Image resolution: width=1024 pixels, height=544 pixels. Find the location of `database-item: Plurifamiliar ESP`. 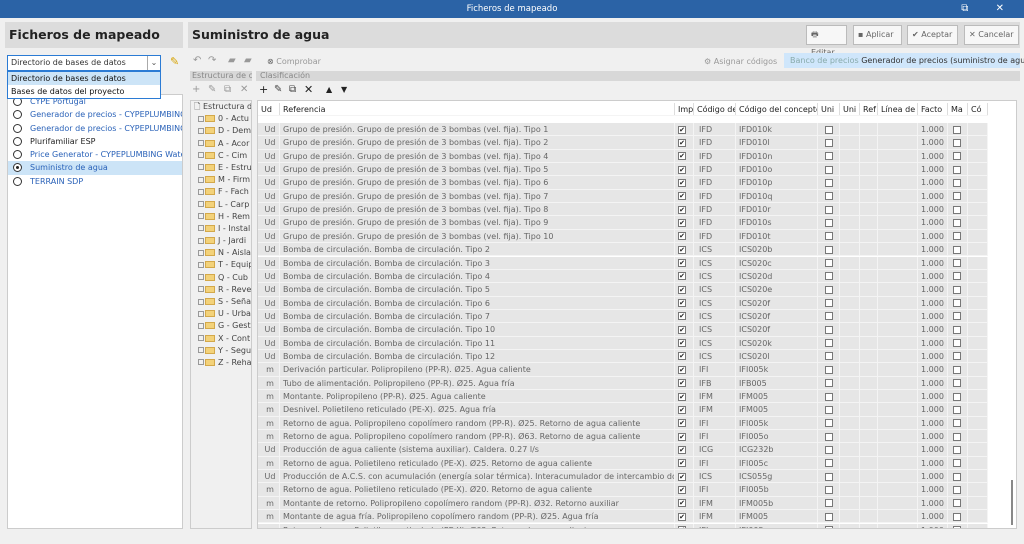

database-item: Plurifamiliar ESP is located at coordinates (95, 141).